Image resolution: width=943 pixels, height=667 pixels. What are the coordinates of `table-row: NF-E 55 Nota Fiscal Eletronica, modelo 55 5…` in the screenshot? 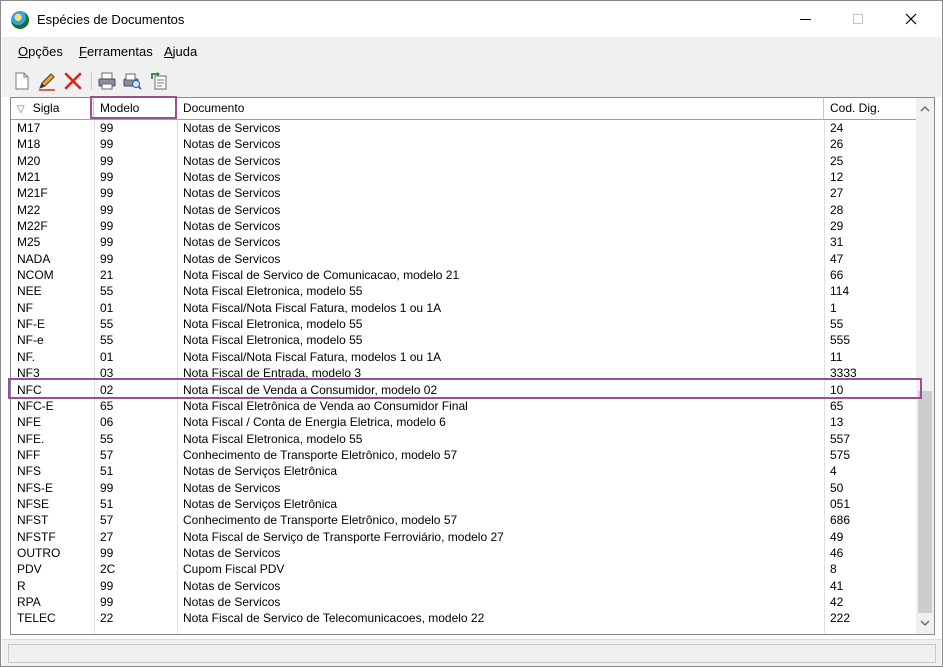 It's located at (464, 324).